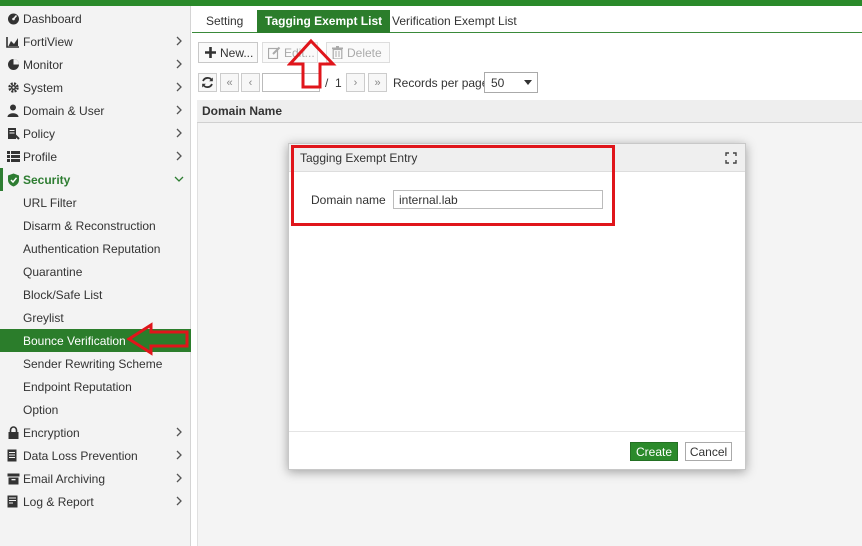 The width and height of the screenshot is (862, 546). Describe the element at coordinates (529, 111) in the screenshot. I see `column-header-domain-name: Domain Name` at that location.